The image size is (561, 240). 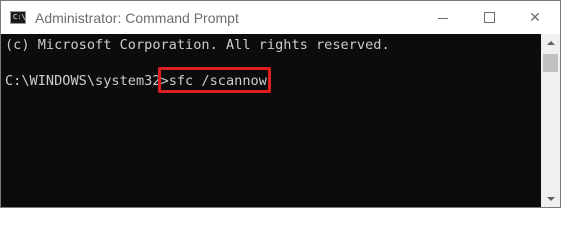 I want to click on minimize-icon, so click(x=443, y=18).